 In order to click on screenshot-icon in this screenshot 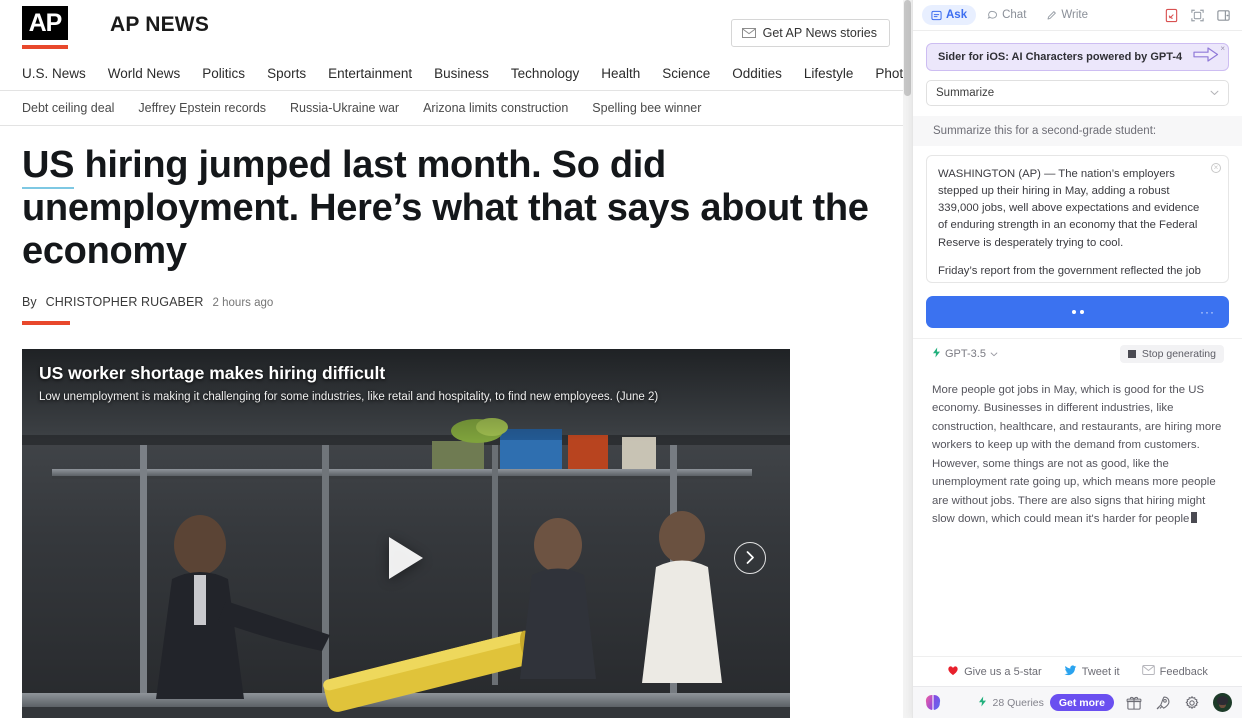, I will do `click(1197, 15)`.